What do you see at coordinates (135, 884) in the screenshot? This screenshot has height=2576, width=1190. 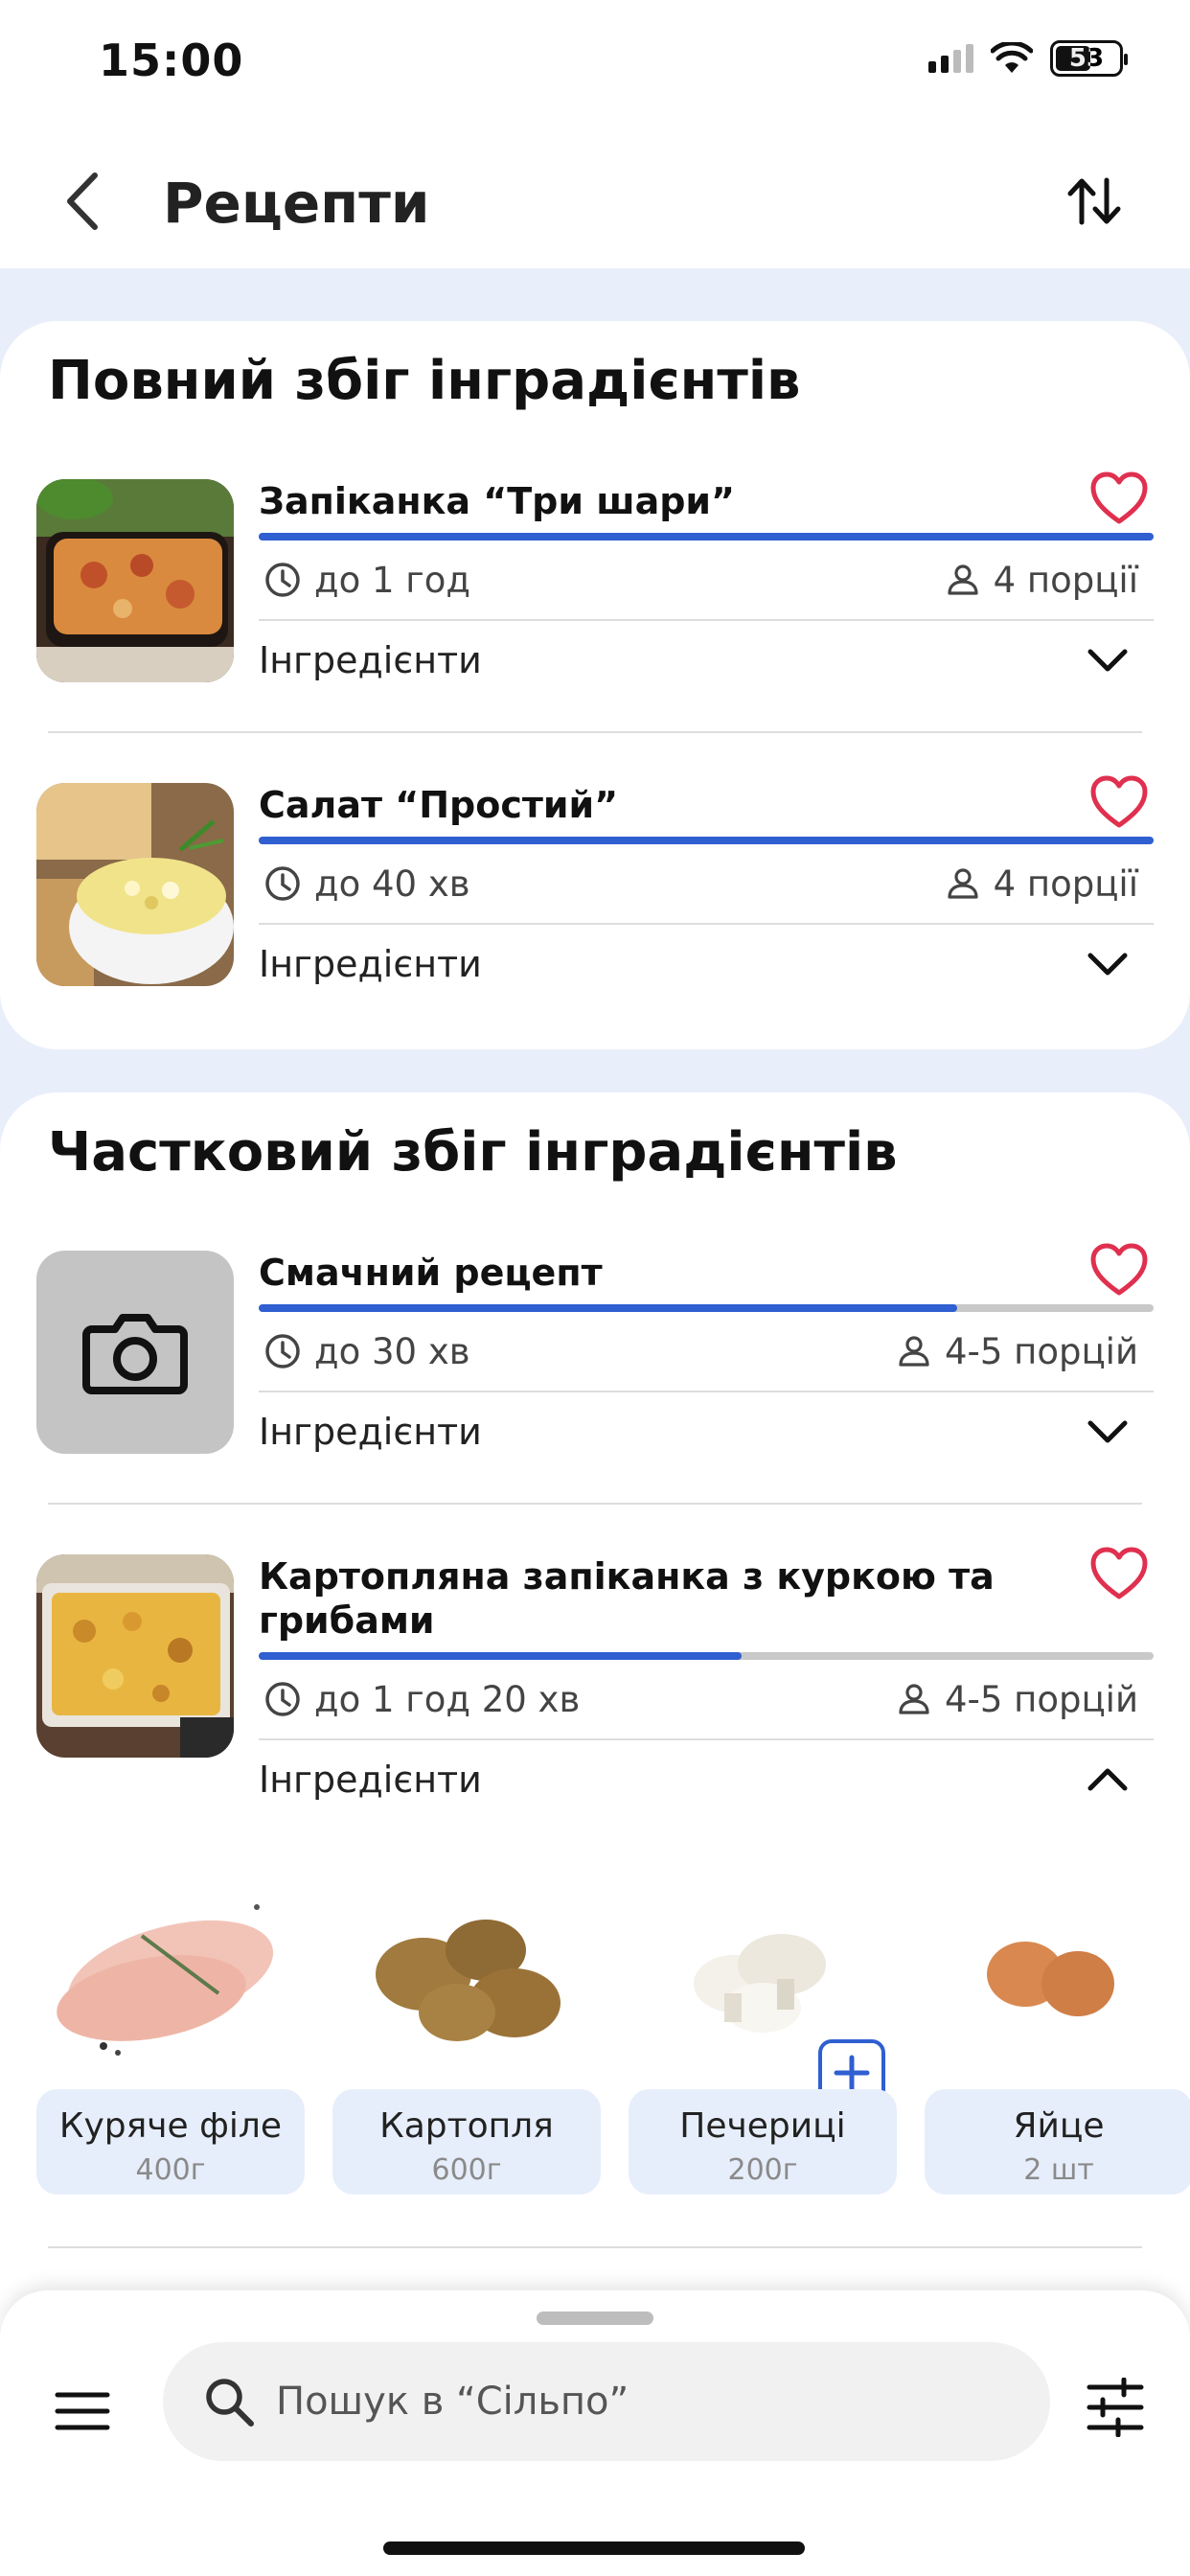 I see `recipe-image-salad` at bounding box center [135, 884].